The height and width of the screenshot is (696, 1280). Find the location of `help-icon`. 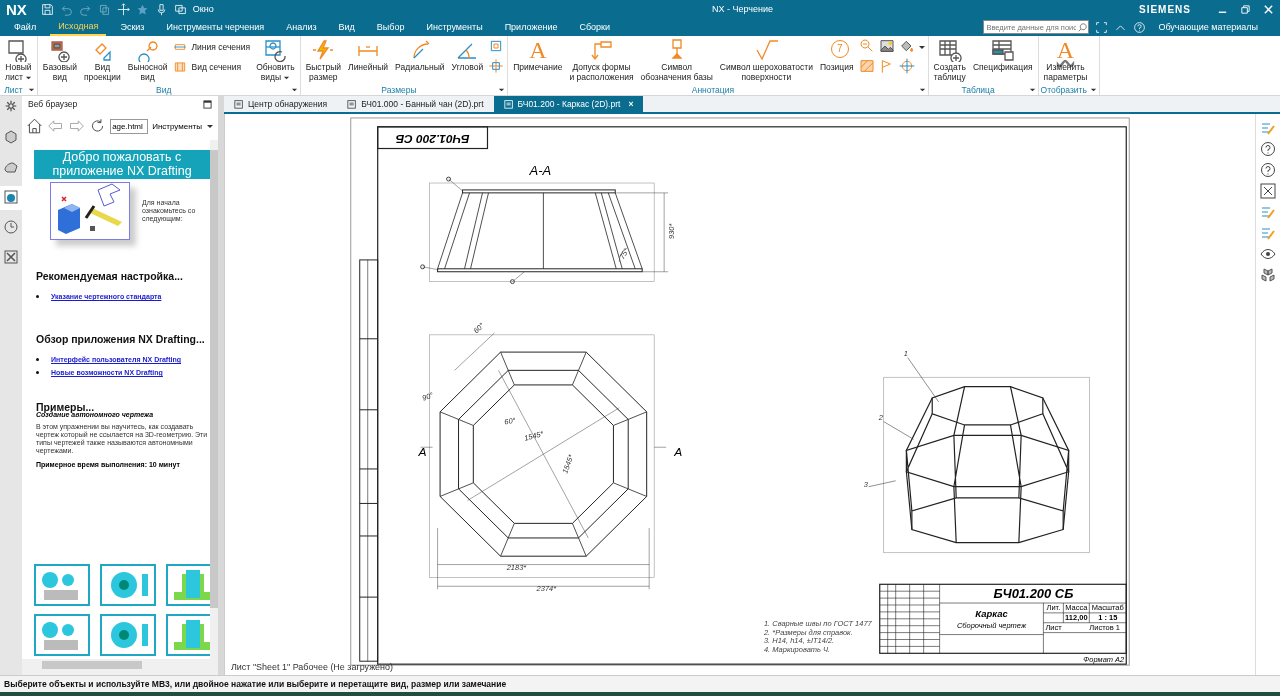

help-icon is located at coordinates (1268, 149).